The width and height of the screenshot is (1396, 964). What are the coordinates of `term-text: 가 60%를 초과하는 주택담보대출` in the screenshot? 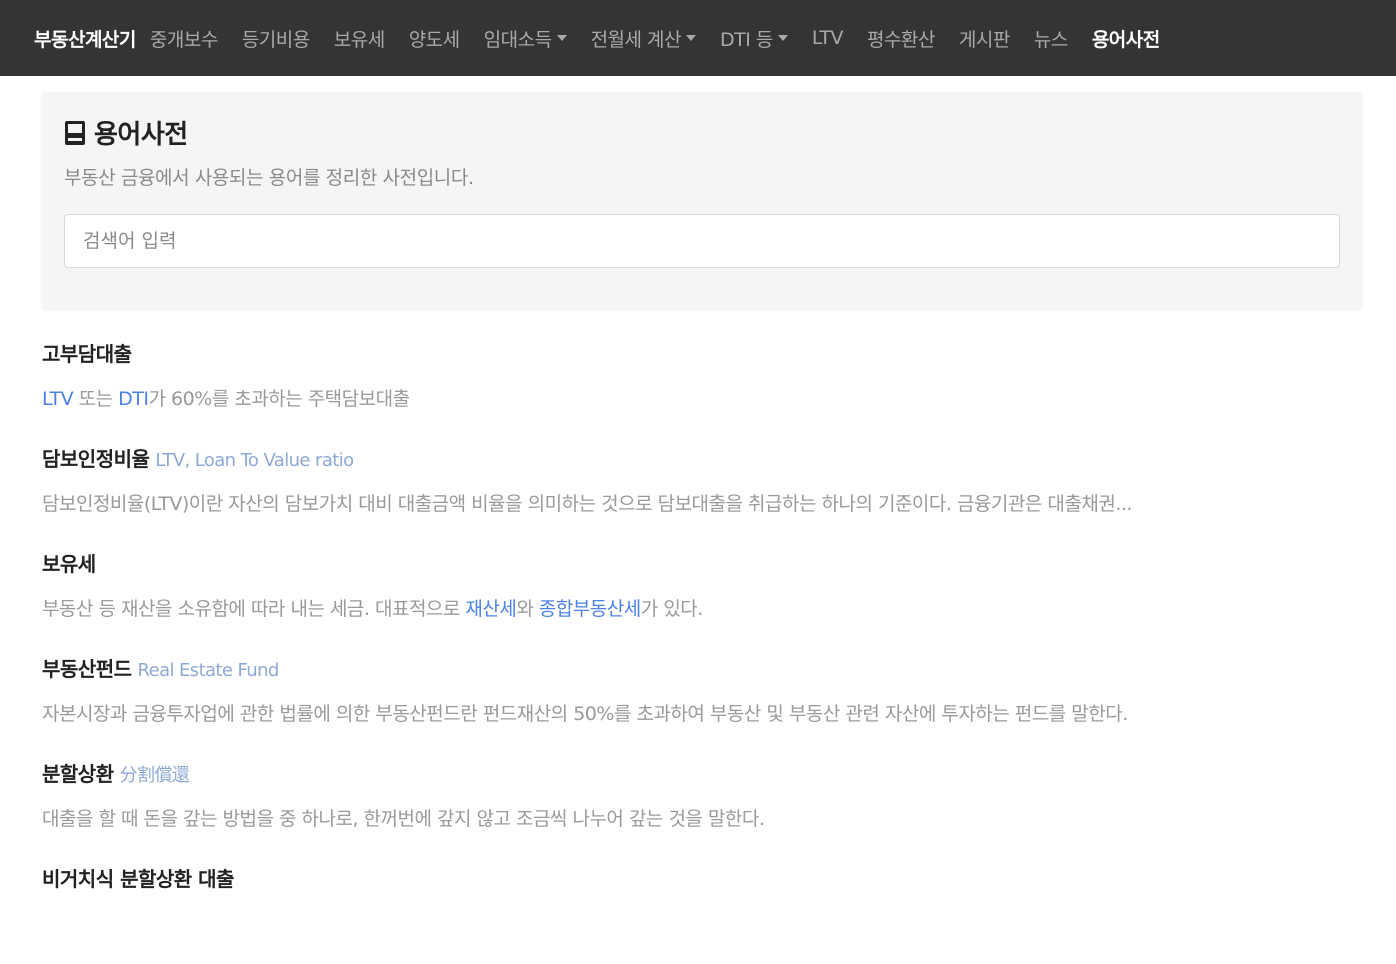 It's located at (279, 399).